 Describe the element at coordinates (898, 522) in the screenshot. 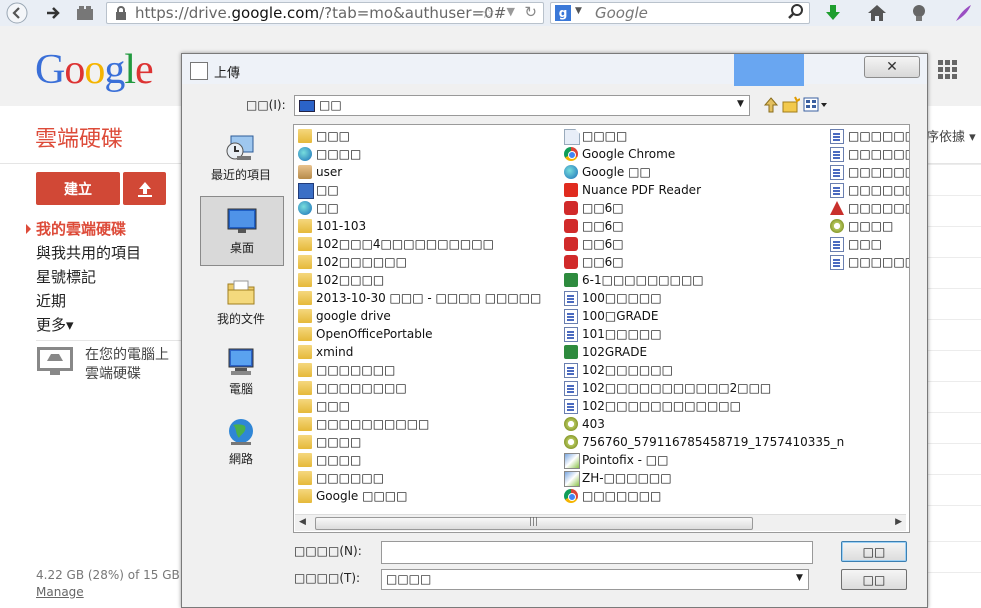

I see `scroll-right-icon: ▶` at that location.